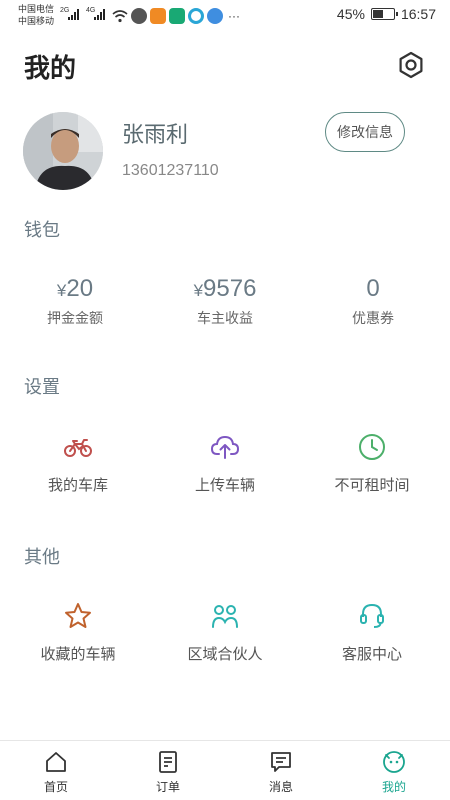 The height and width of the screenshot is (800, 450). I want to click on clock-time: 16:57, so click(418, 14).